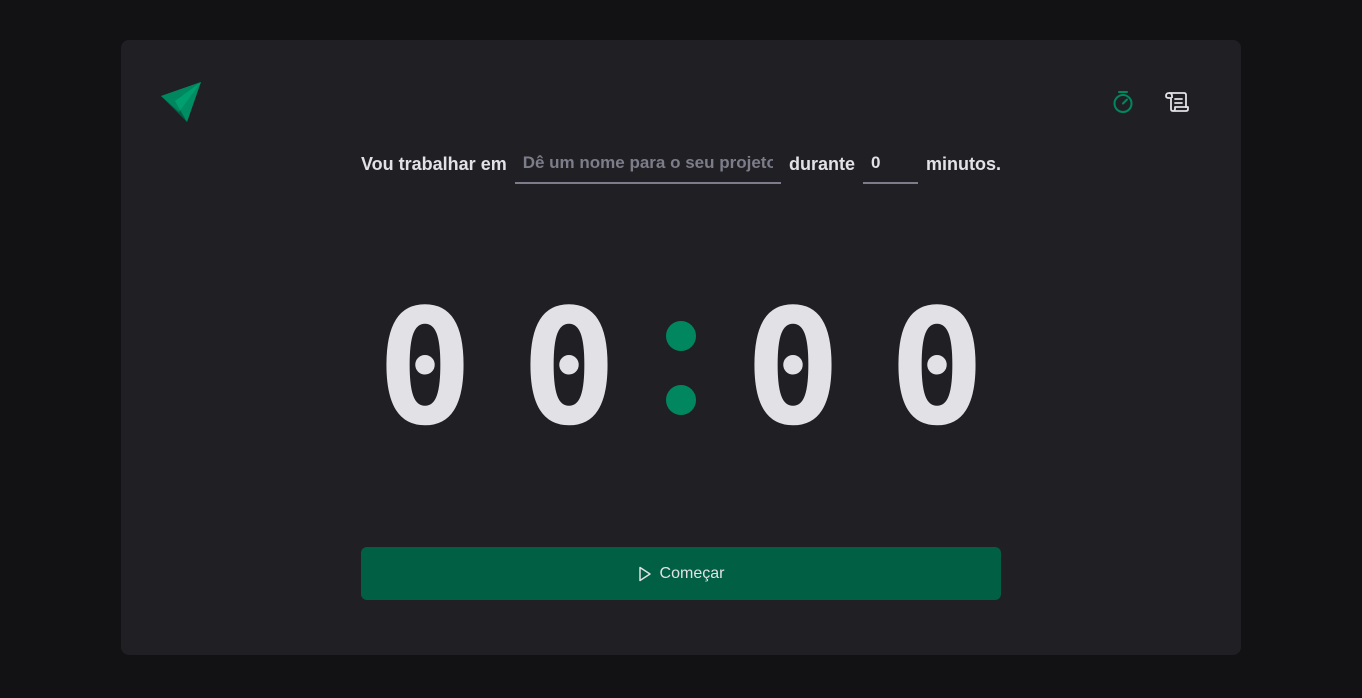 This screenshot has height=698, width=1362. I want to click on duration-label: durante, so click(821, 163).